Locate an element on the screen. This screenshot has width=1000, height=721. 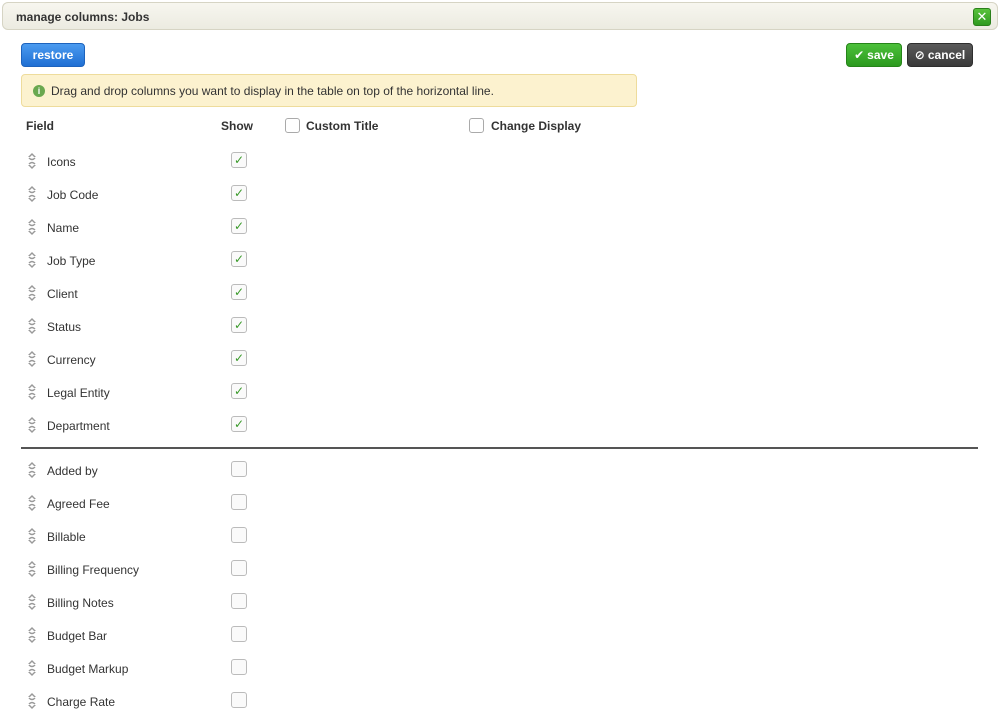
close-icon: ✕ is located at coordinates (982, 16).